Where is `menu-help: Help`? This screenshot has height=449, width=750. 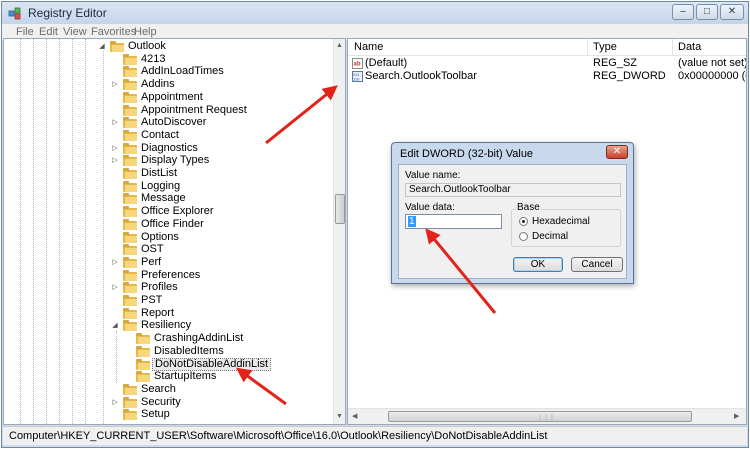 menu-help: Help is located at coordinates (145, 32).